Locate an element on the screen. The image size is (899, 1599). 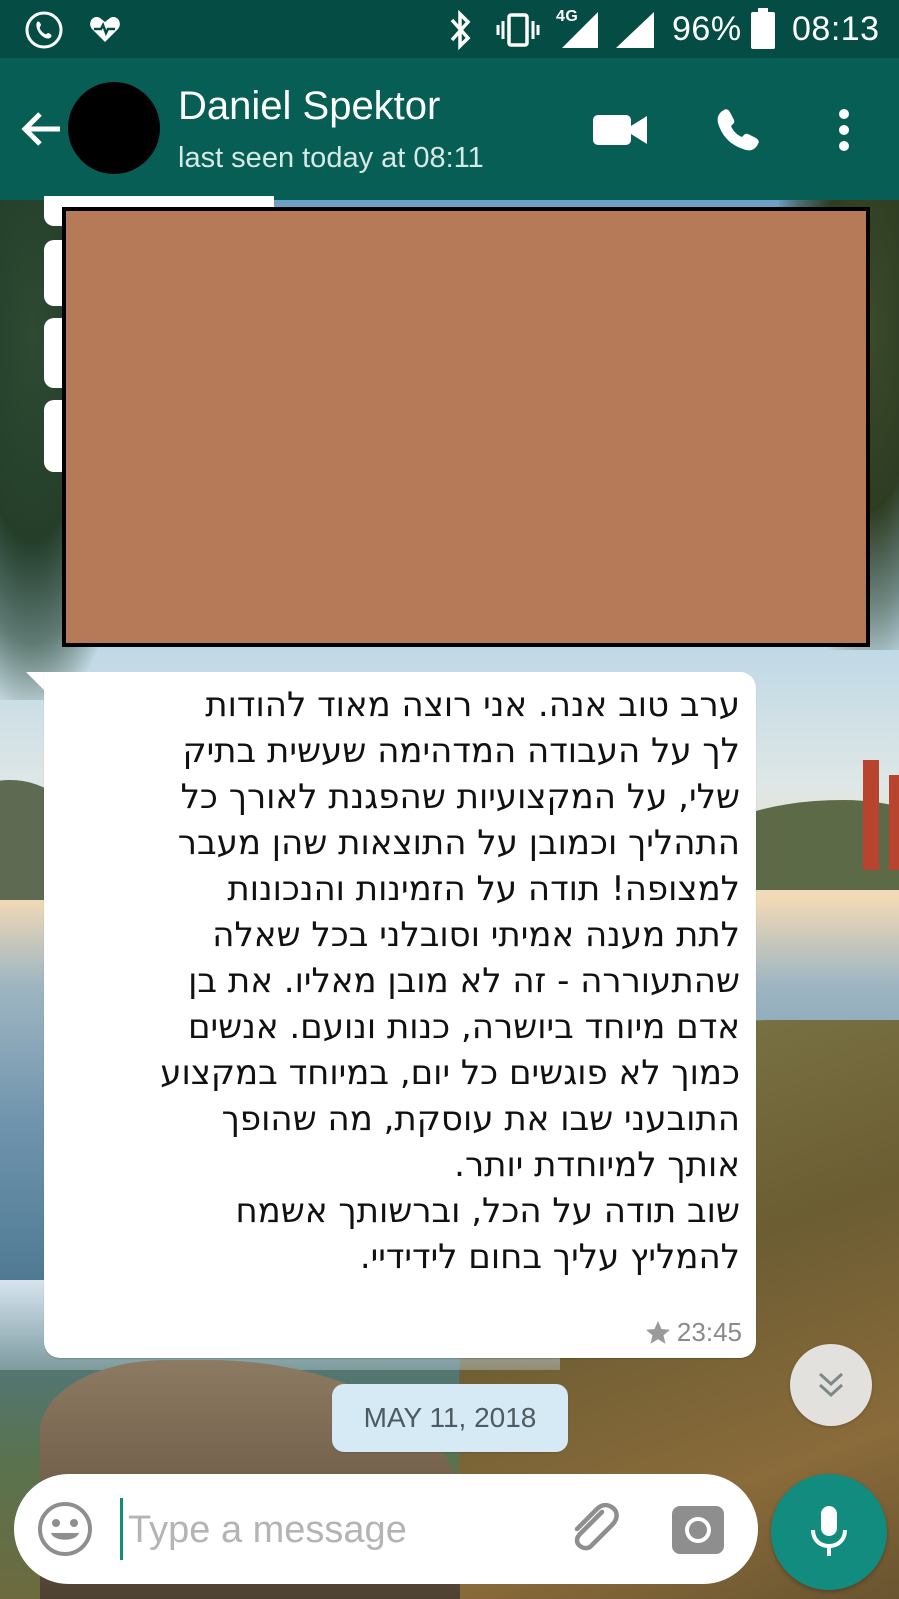
chat-header: Daniel Spektor last seen today at 08:11 is located at coordinates (449, 129).